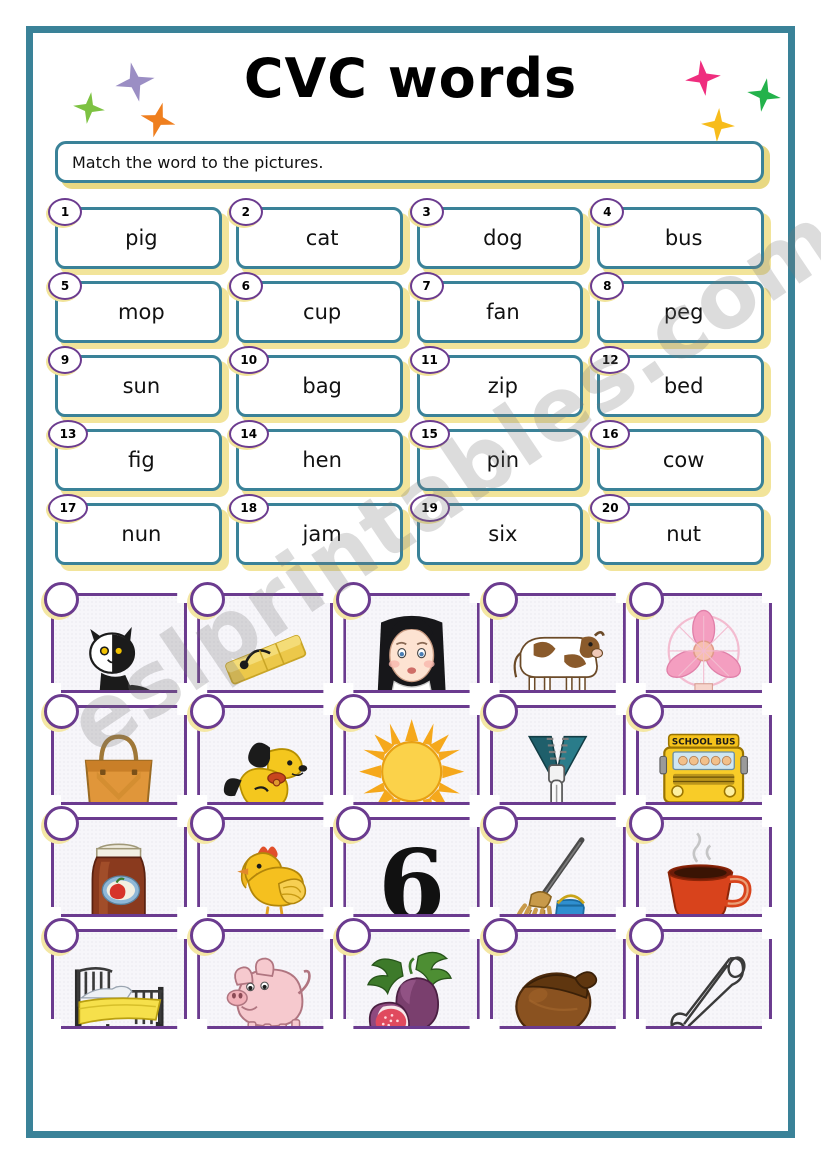 This screenshot has height=1169, width=821. I want to click on word-number: 7, so click(426, 286).